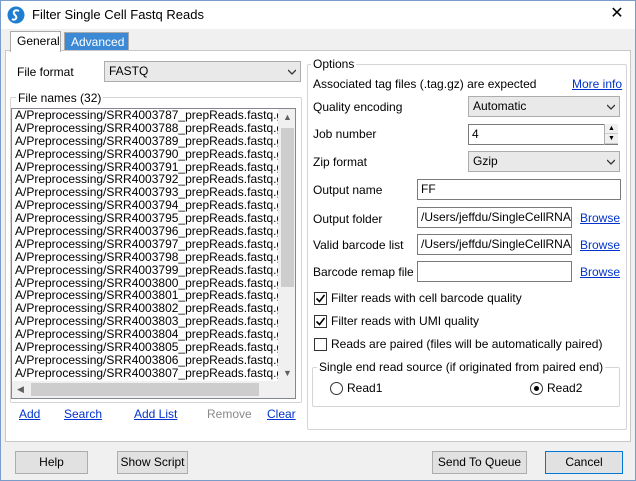  Describe the element at coordinates (145, 389) in the screenshot. I see `horizontal-scroll-thumb` at that location.